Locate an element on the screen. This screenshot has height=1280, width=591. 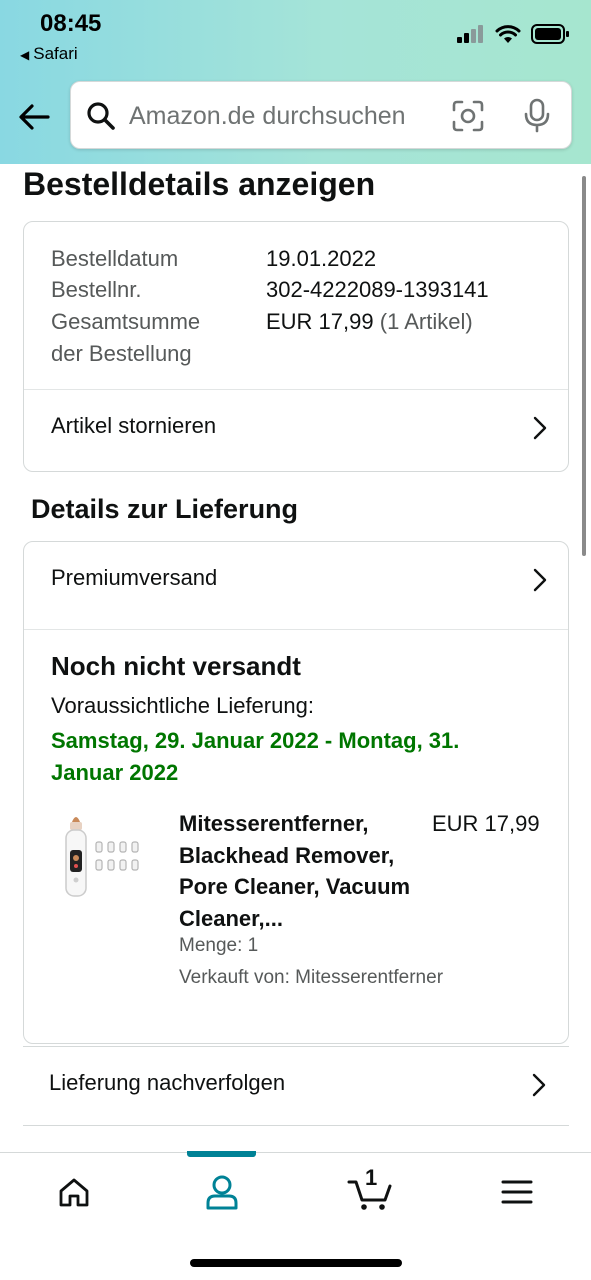
expected-delivery-label: Voraussichtliche Lieferung: is located at coordinates (182, 705).